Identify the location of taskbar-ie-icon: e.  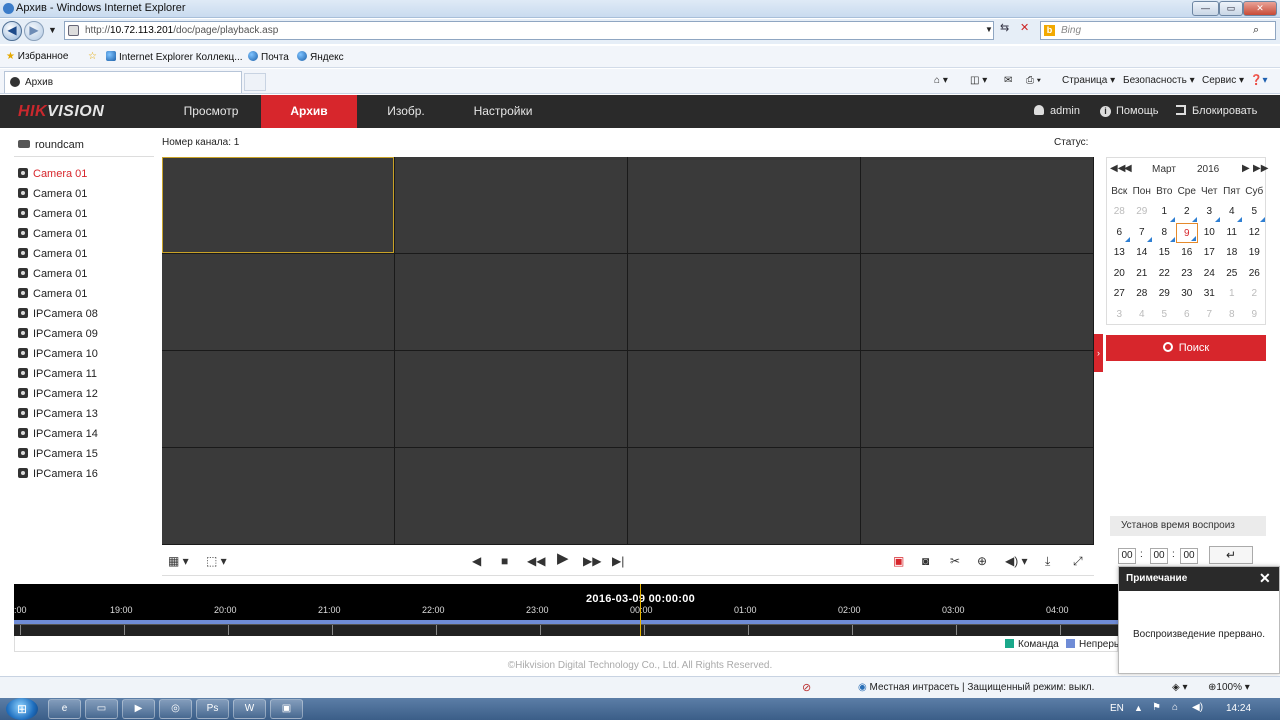
(64, 709).